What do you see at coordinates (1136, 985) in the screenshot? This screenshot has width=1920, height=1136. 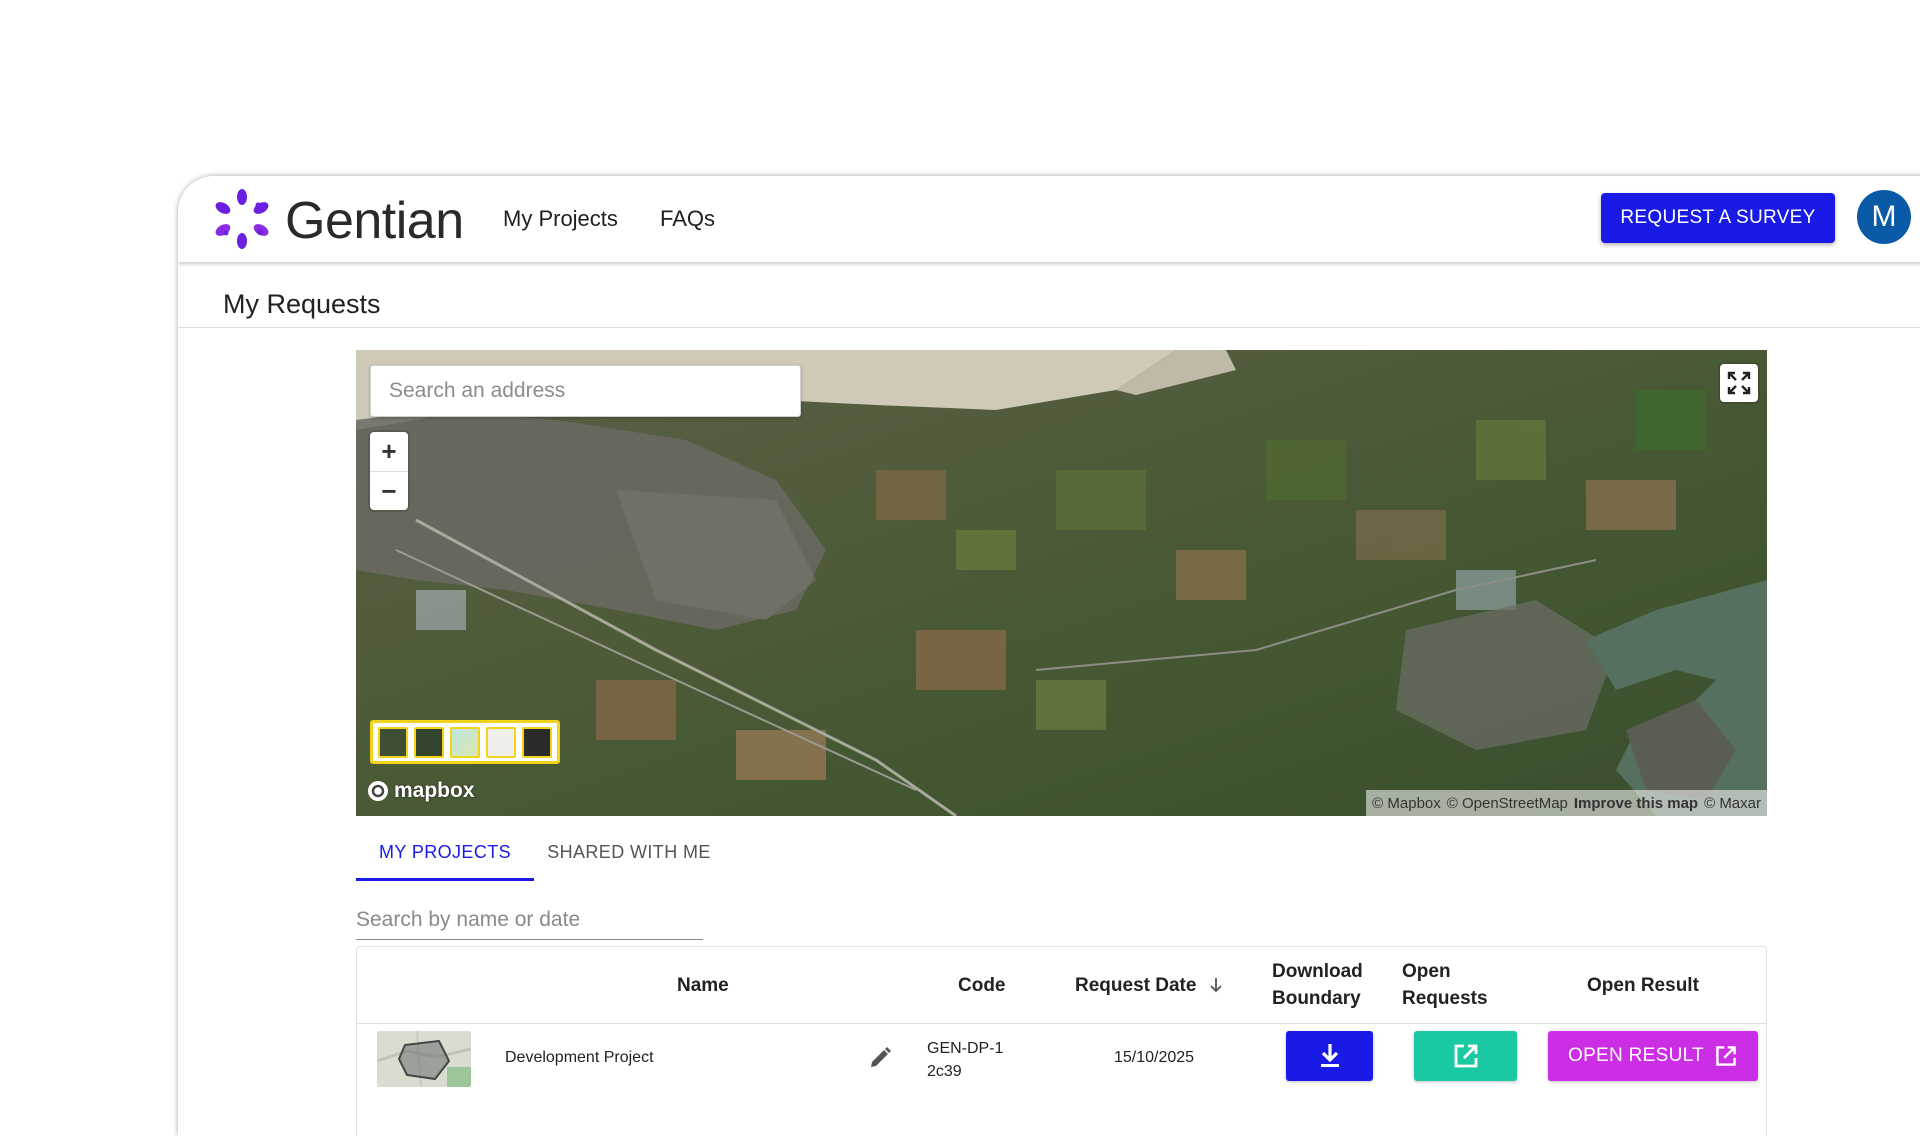 I see `request-date-label: Request Date` at bounding box center [1136, 985].